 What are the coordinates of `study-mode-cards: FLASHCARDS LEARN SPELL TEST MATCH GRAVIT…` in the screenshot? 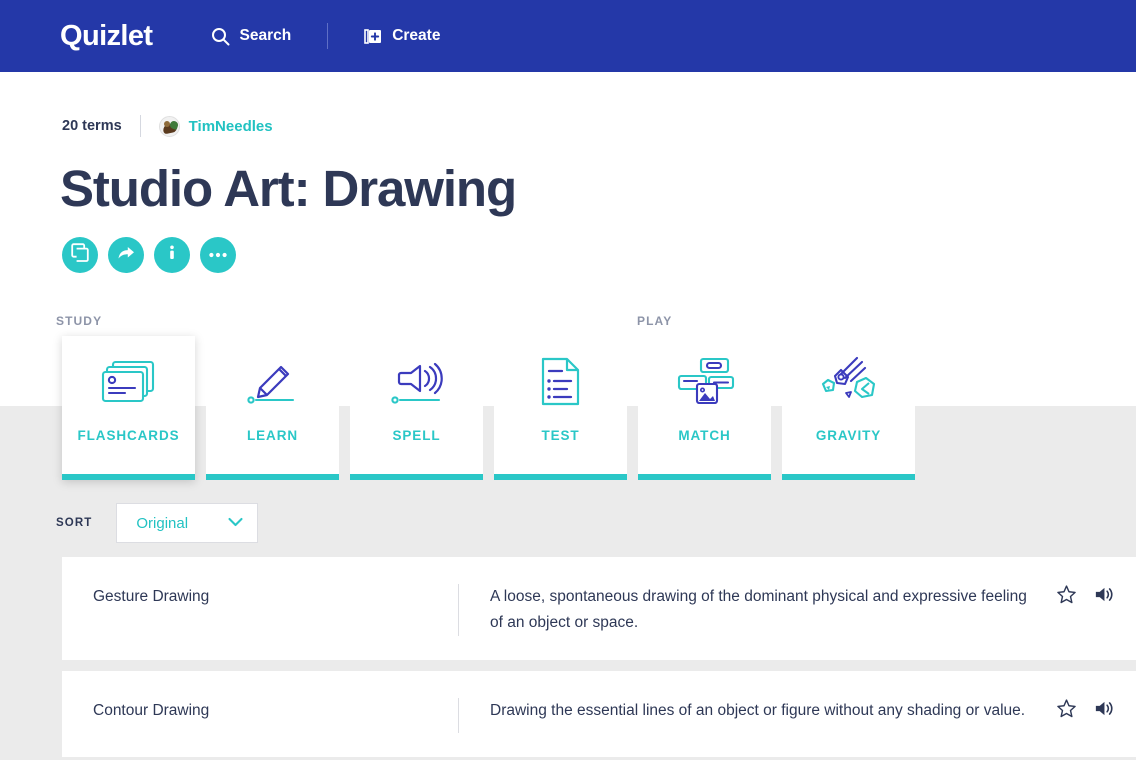 It's located at (488, 408).